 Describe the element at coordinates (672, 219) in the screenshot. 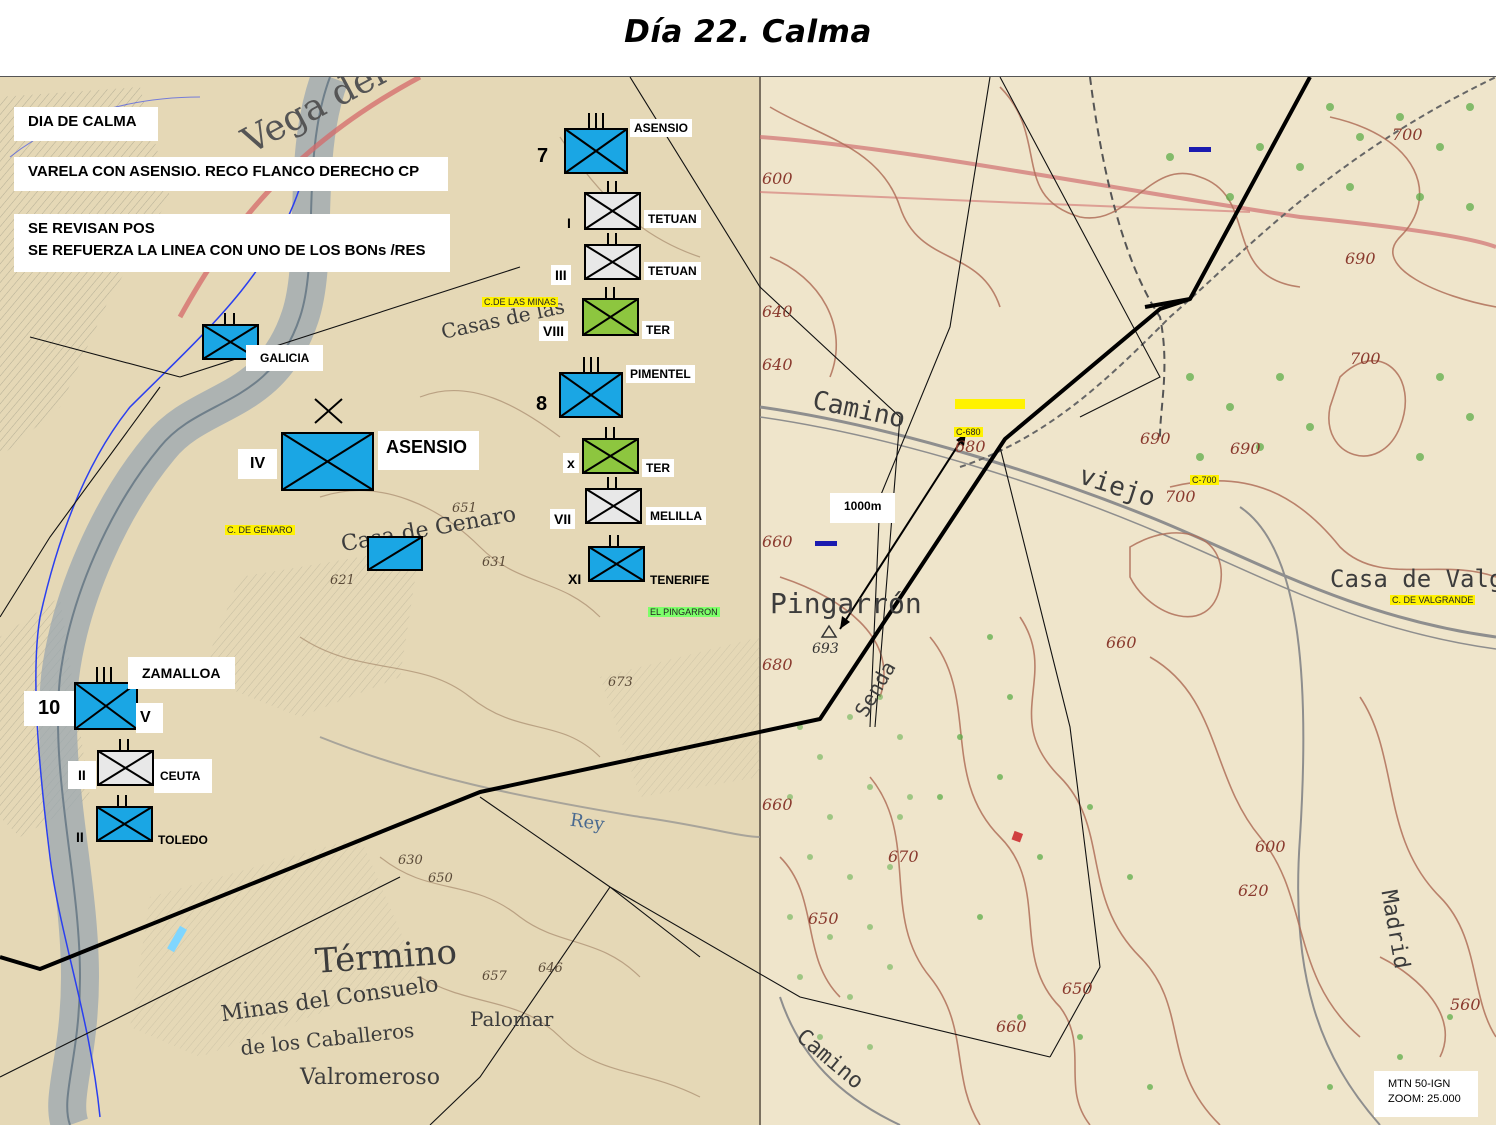

I see `unit-label-tetuan-i: TETUAN` at that location.